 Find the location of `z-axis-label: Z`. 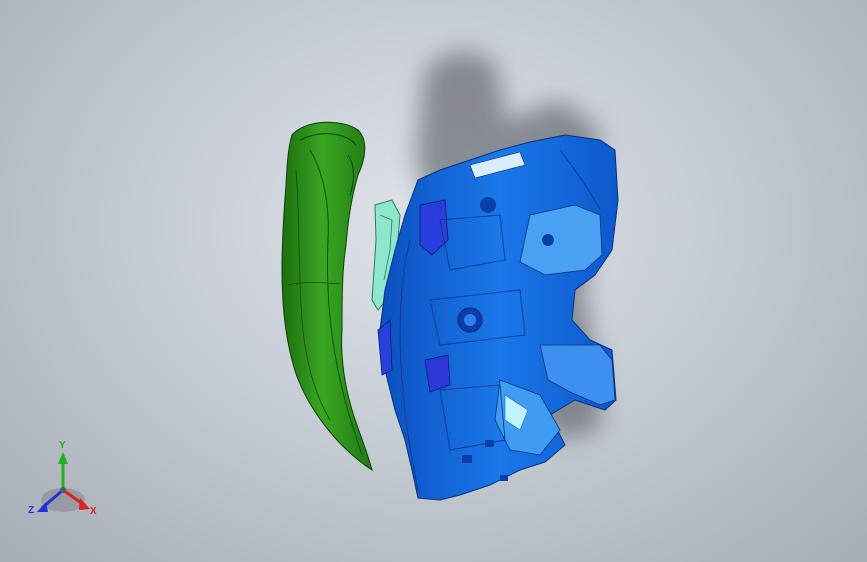

z-axis-label: Z is located at coordinates (31, 510).